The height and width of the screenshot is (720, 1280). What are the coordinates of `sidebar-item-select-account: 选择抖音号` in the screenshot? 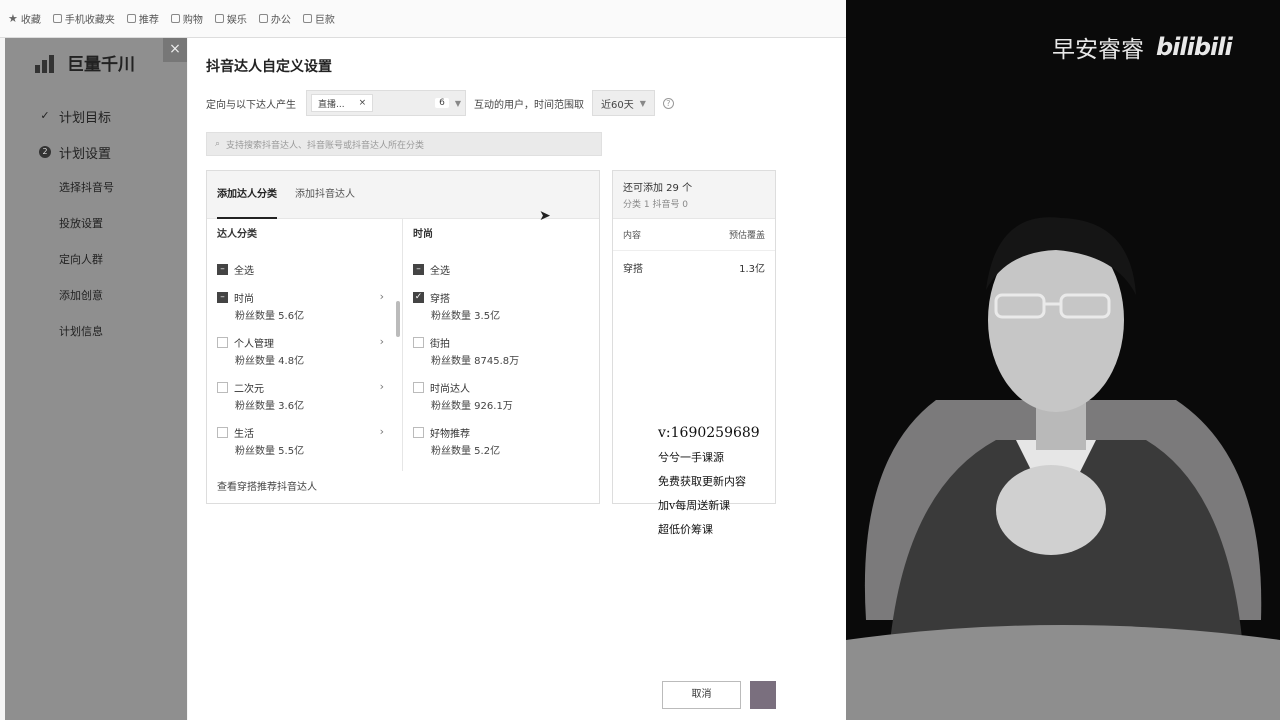 It's located at (96, 188).